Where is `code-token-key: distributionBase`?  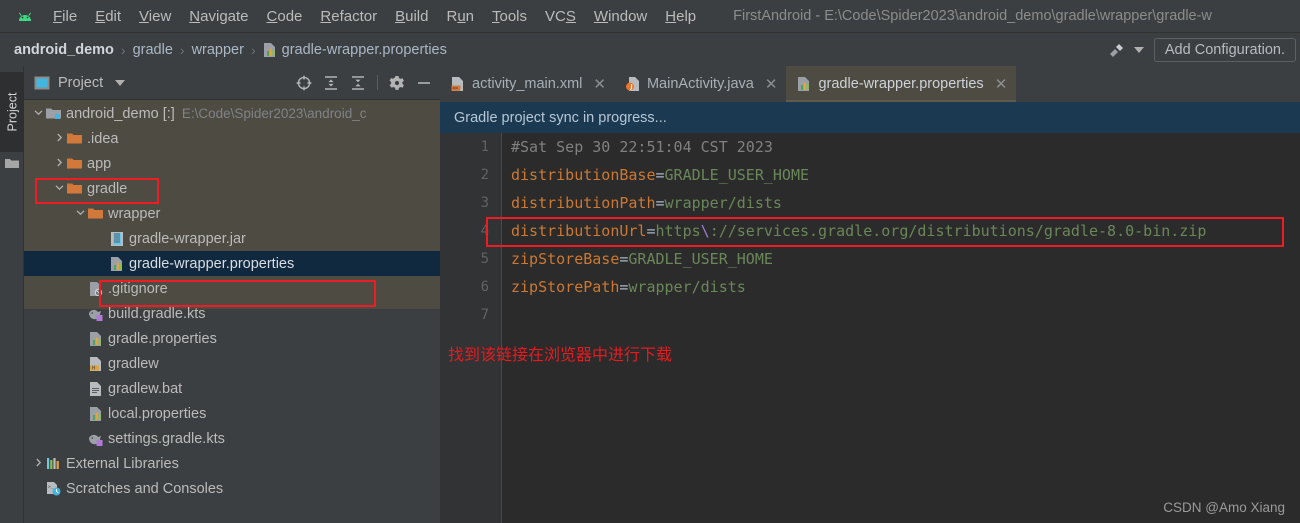 code-token-key: distributionBase is located at coordinates (583, 175).